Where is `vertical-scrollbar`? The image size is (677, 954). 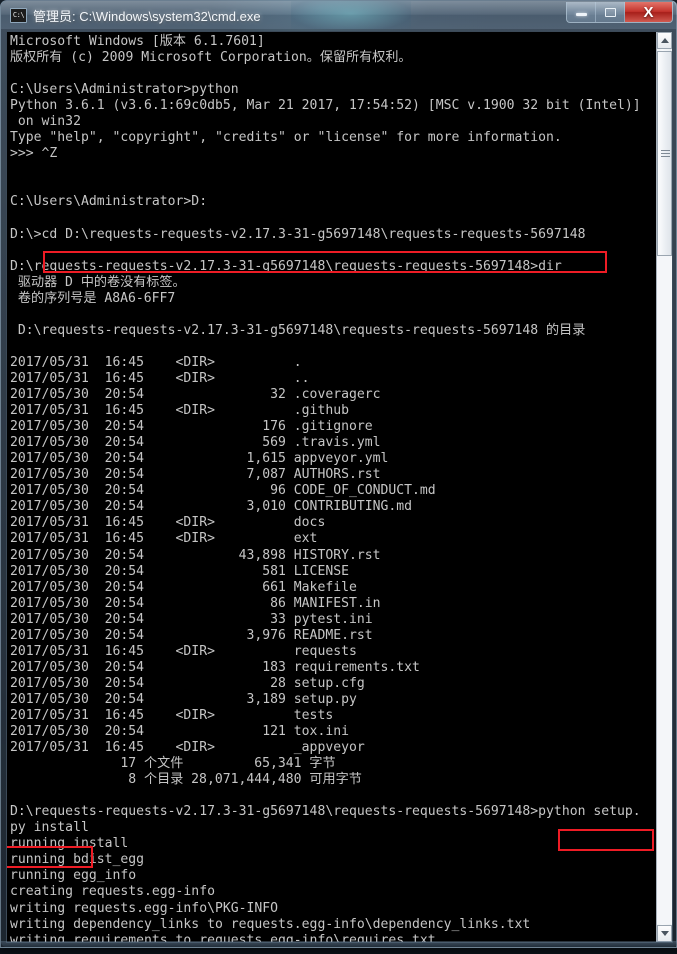 vertical-scrollbar is located at coordinates (664, 487).